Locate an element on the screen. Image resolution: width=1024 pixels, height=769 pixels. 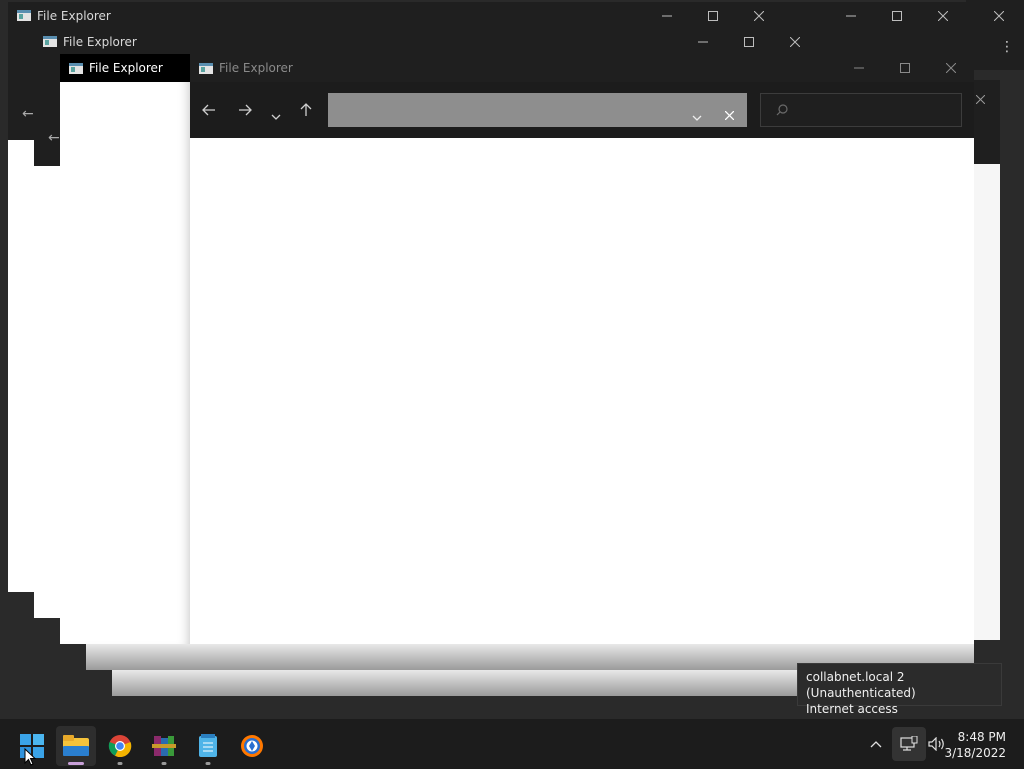
title-bar: File Explorer is located at coordinates (487, 15).